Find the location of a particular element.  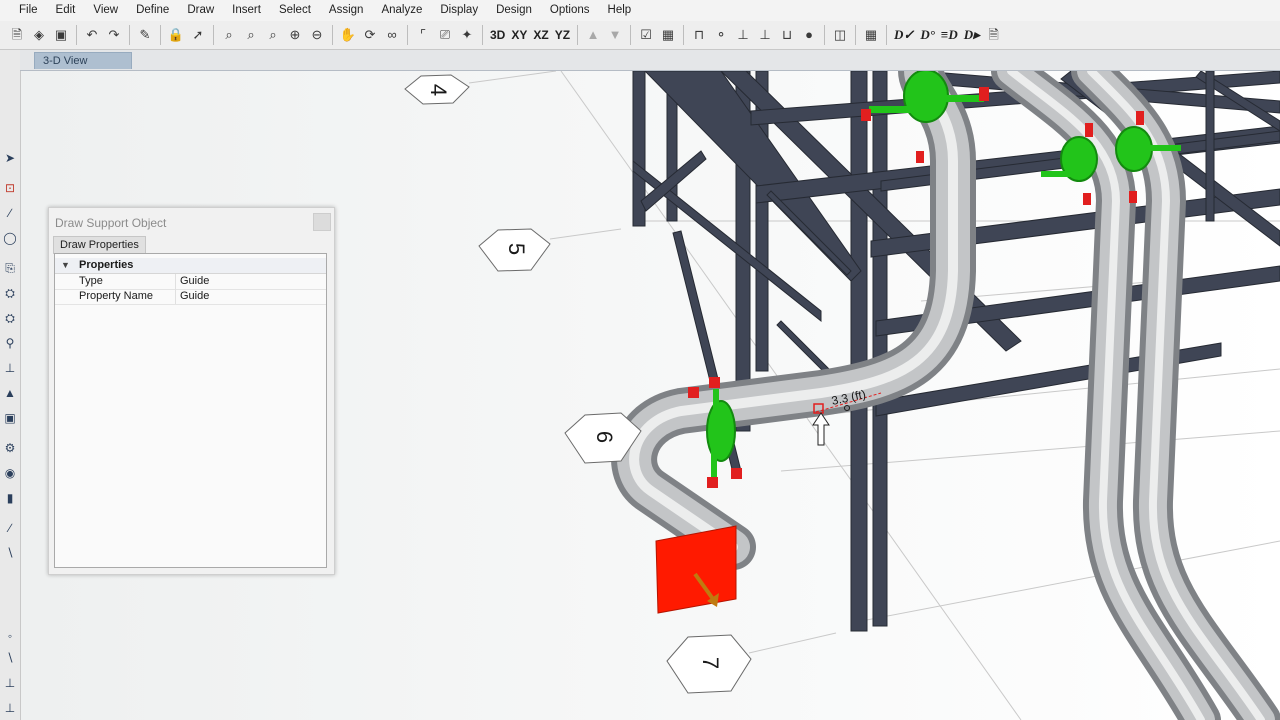

draw-flange-icon: ▮ is located at coordinates (10, 498).